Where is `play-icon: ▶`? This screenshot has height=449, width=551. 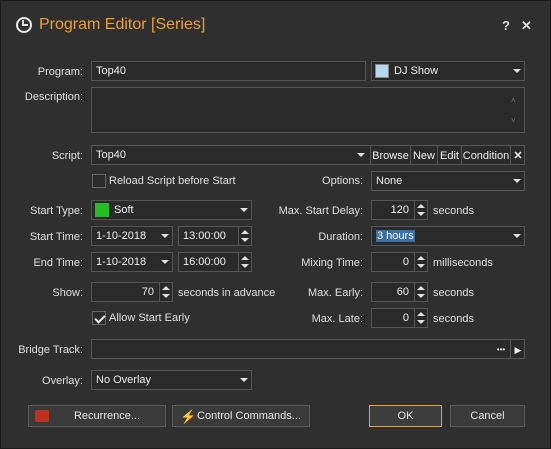
play-icon: ▶ is located at coordinates (517, 349).